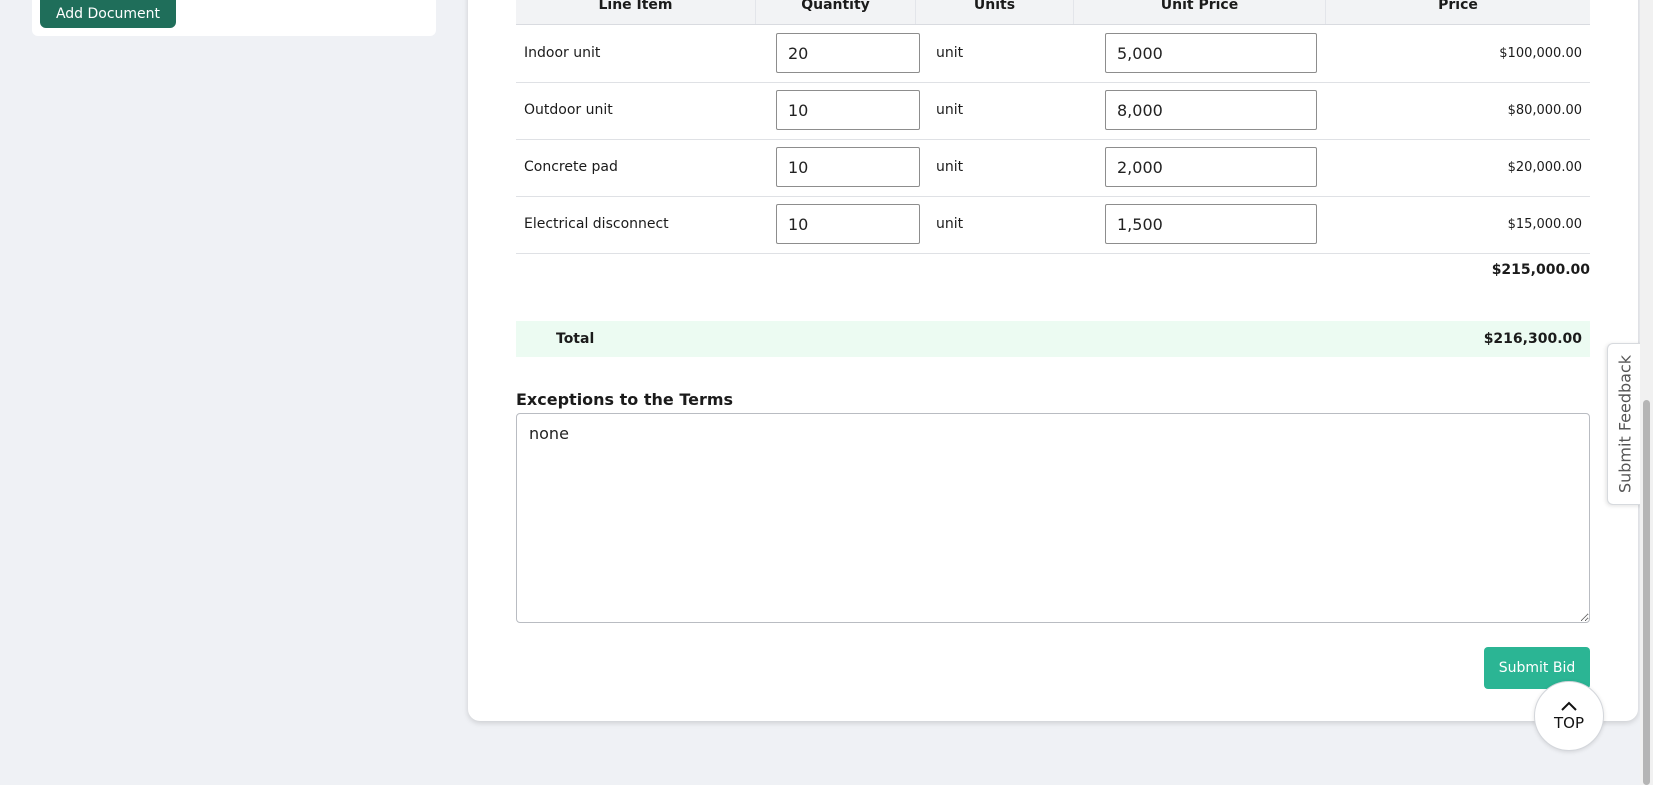 The height and width of the screenshot is (785, 1653). What do you see at coordinates (636, 12) in the screenshot?
I see `header-line-item: Line Item` at bounding box center [636, 12].